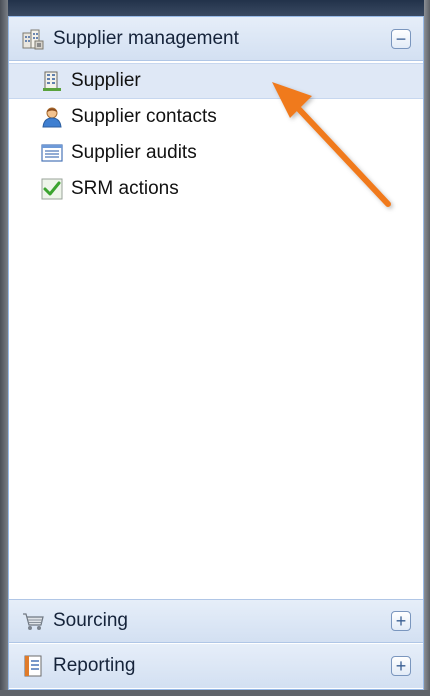 The height and width of the screenshot is (696, 430). I want to click on section-header-supplier-management: Supplier management −, so click(216, 39).